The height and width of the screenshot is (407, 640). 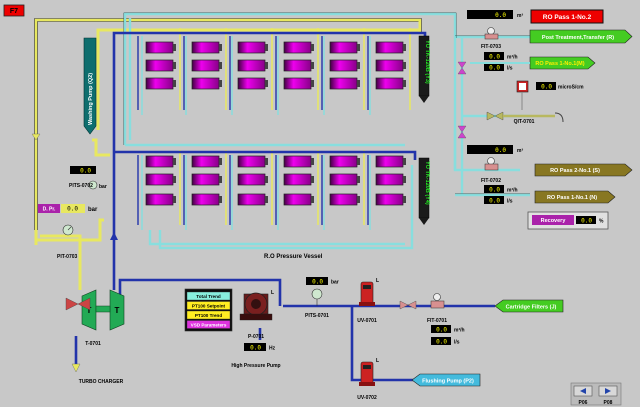 I want to click on manifold-bottom: YO TK-120B (Y4), so click(x=424, y=191).